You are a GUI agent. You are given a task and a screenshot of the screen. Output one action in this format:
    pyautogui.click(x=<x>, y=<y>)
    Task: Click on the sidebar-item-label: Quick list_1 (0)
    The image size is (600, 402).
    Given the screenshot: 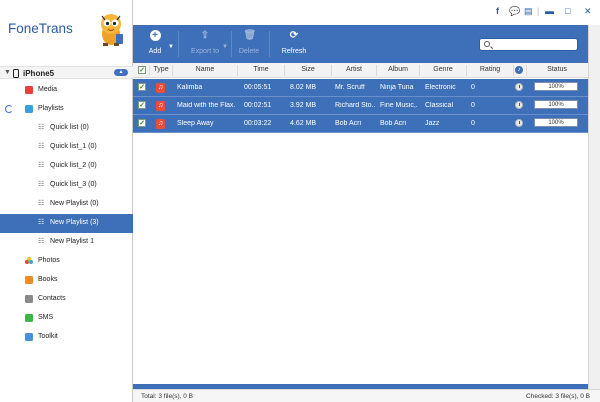 What is the action you would take?
    pyautogui.click(x=73, y=146)
    